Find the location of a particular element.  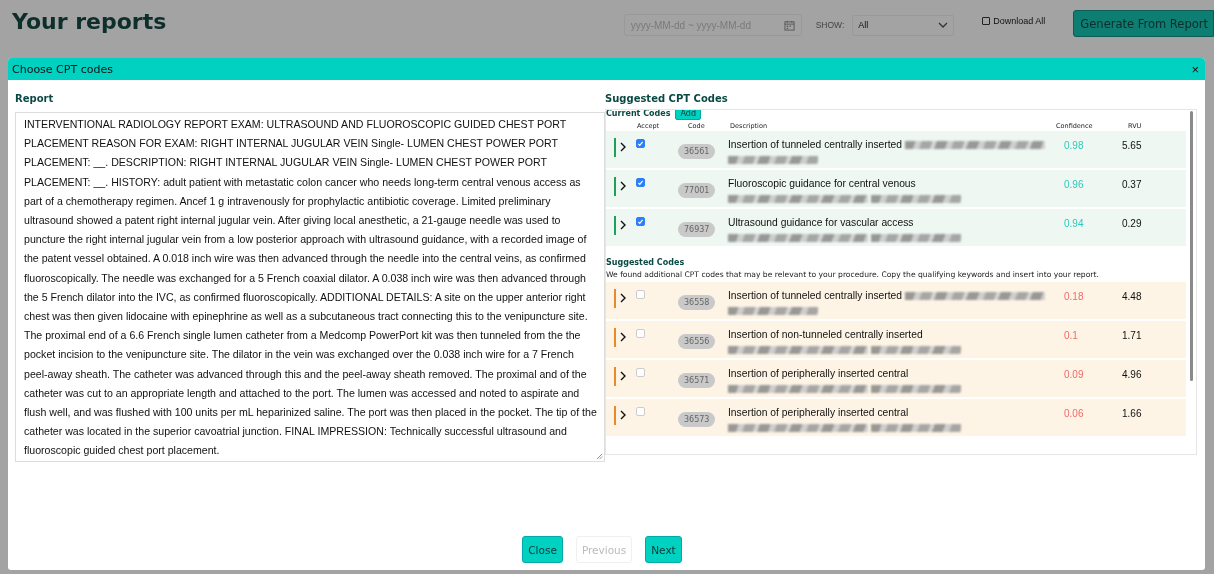

code-row: 36556 Insertion of non-tunneled centrally inserted 0.1 1.71 is located at coordinates (896, 340).